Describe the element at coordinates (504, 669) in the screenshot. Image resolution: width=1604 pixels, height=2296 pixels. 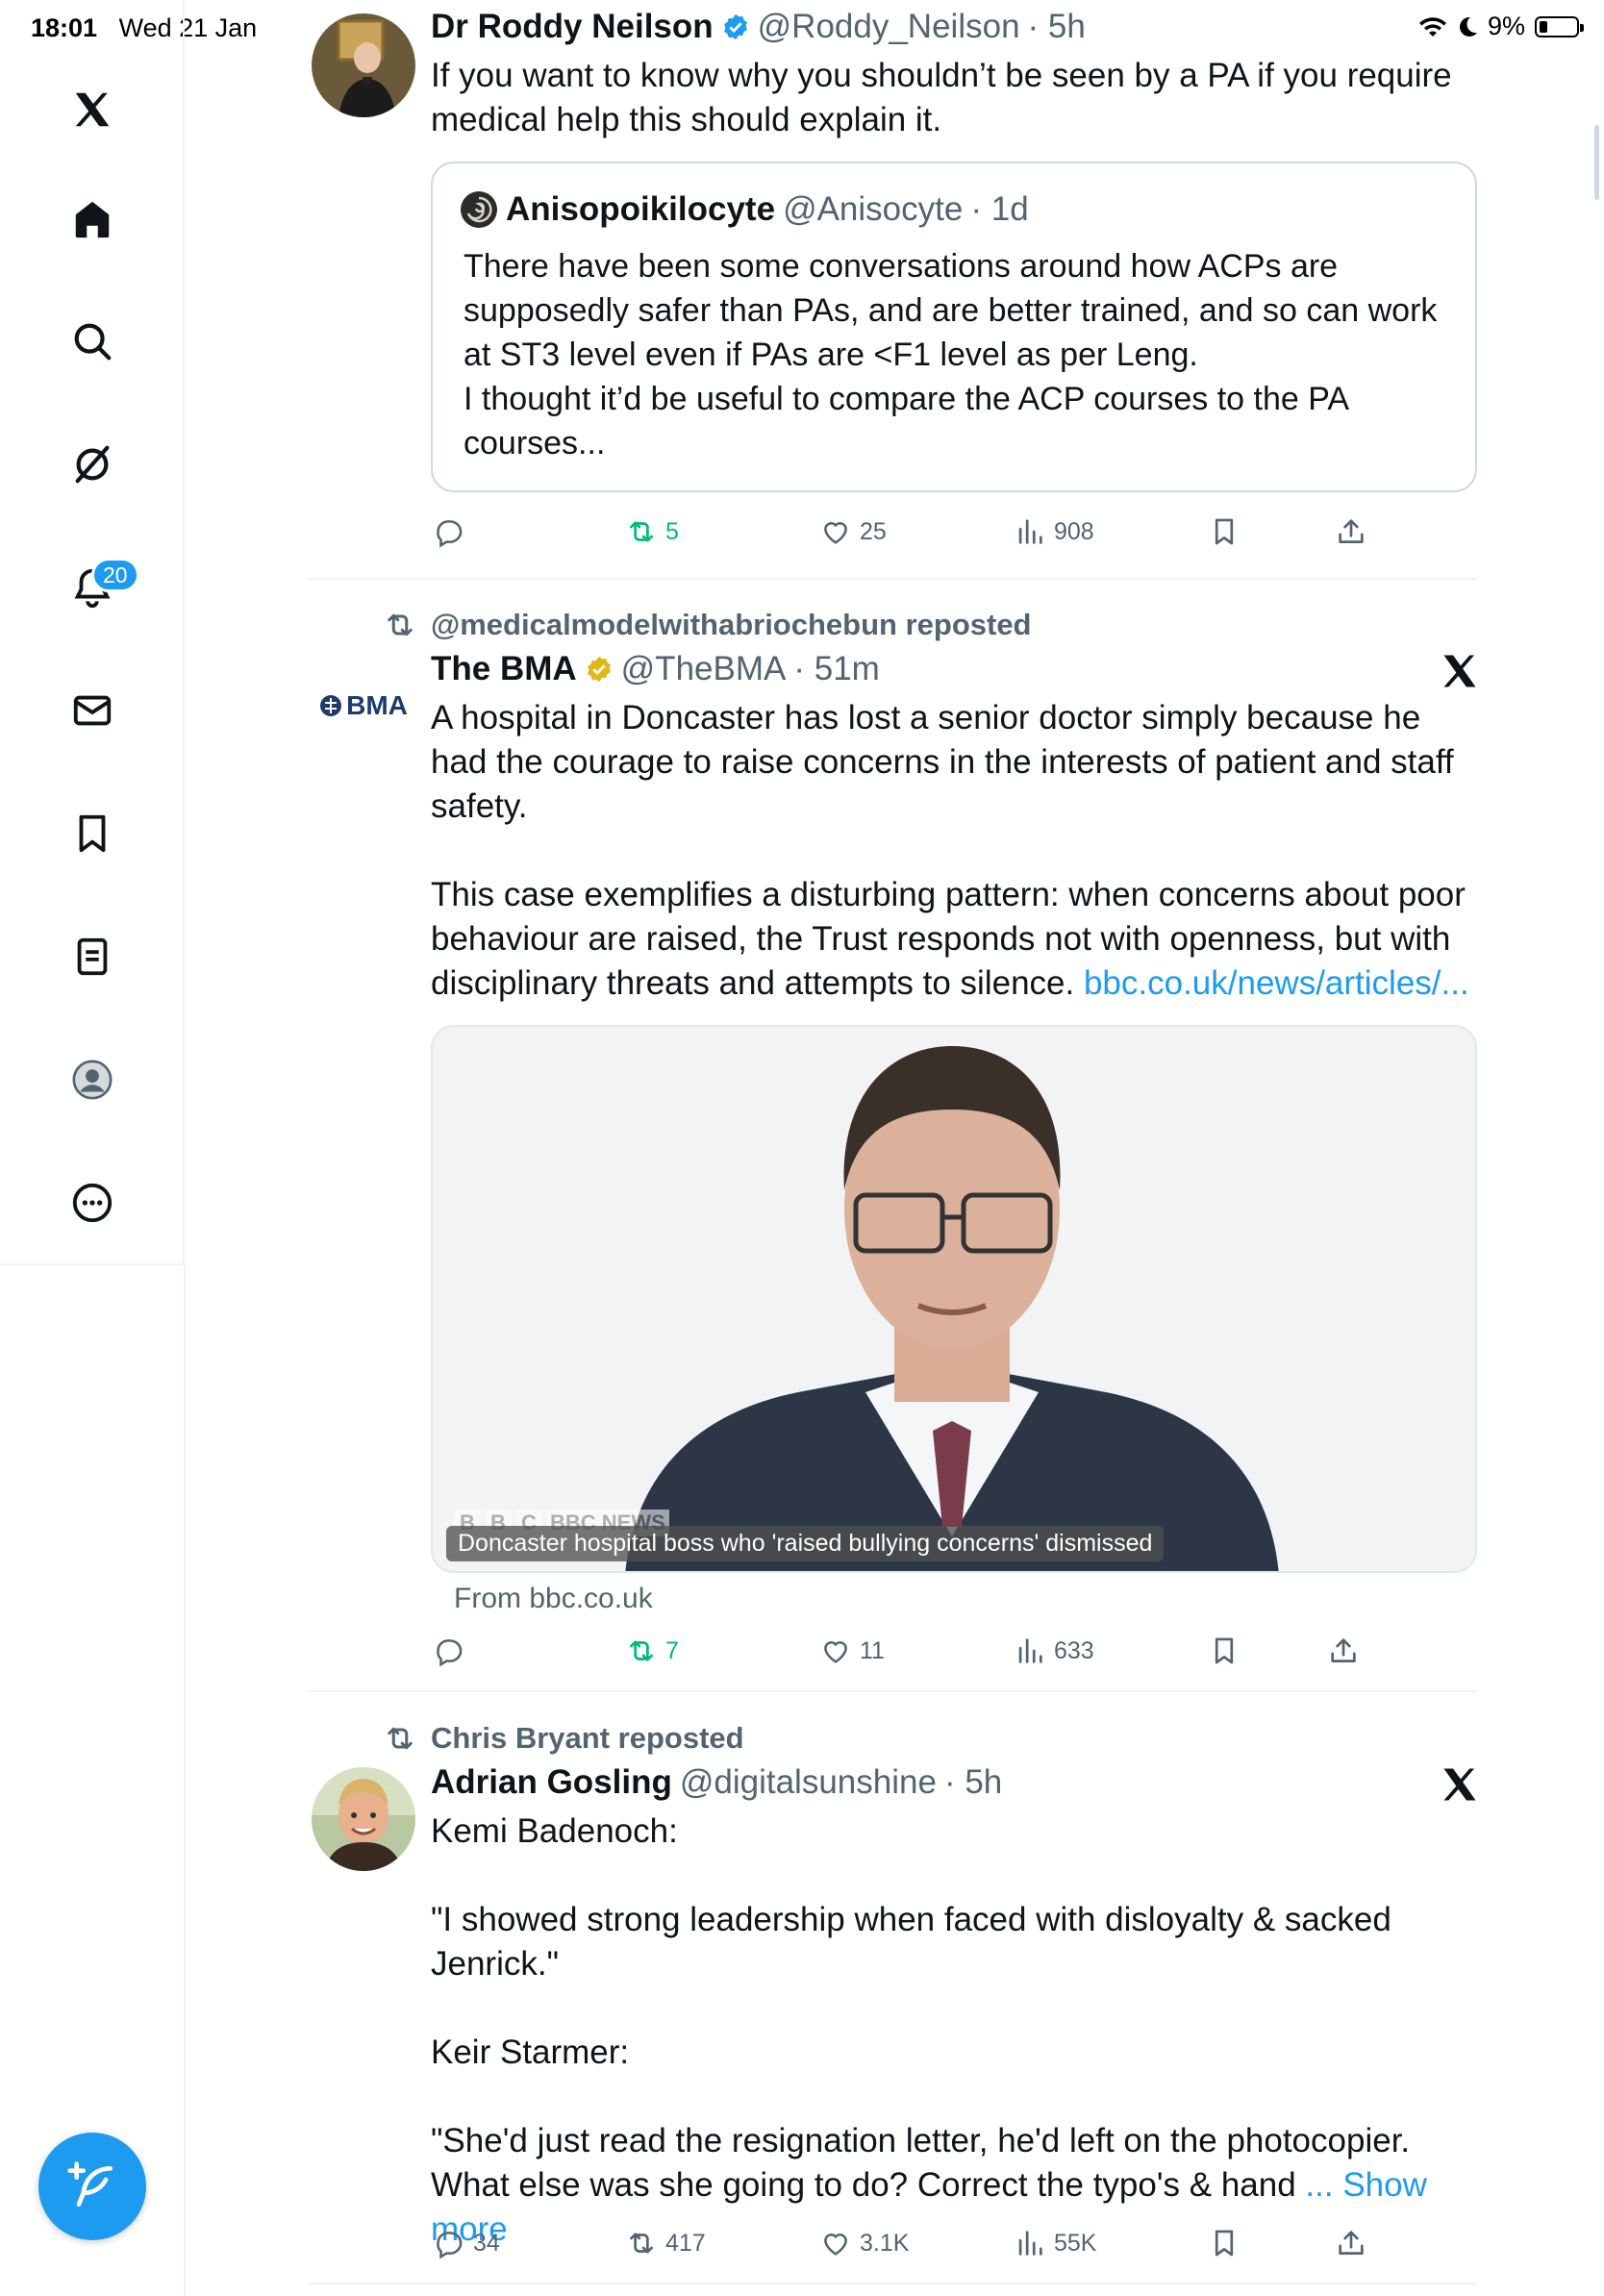
I see `author-name: The BMA` at that location.